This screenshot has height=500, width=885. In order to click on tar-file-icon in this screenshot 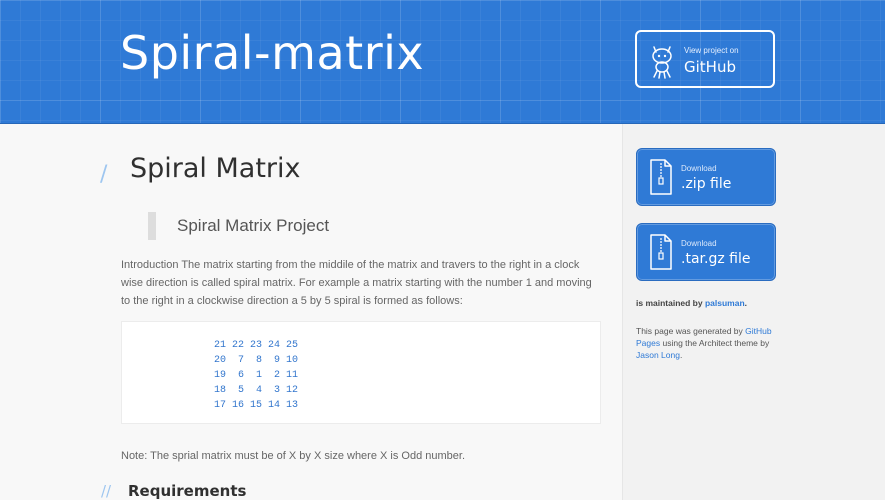, I will do `click(661, 252)`.